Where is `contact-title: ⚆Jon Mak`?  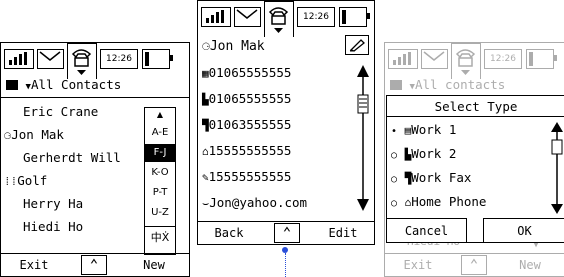
contact-title: ⚆Jon Mak is located at coordinates (233, 46).